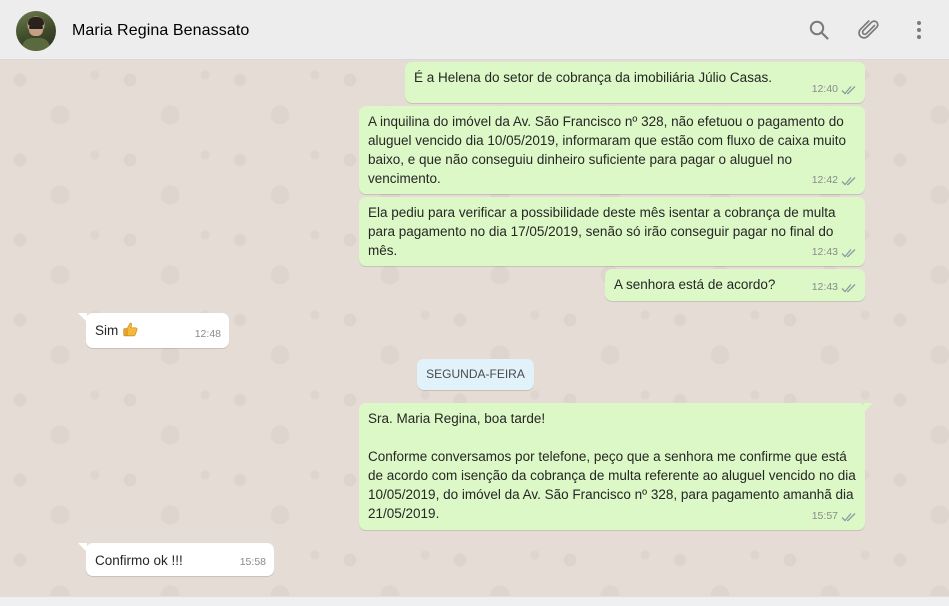  I want to click on message-time: 12:40, so click(824, 89).